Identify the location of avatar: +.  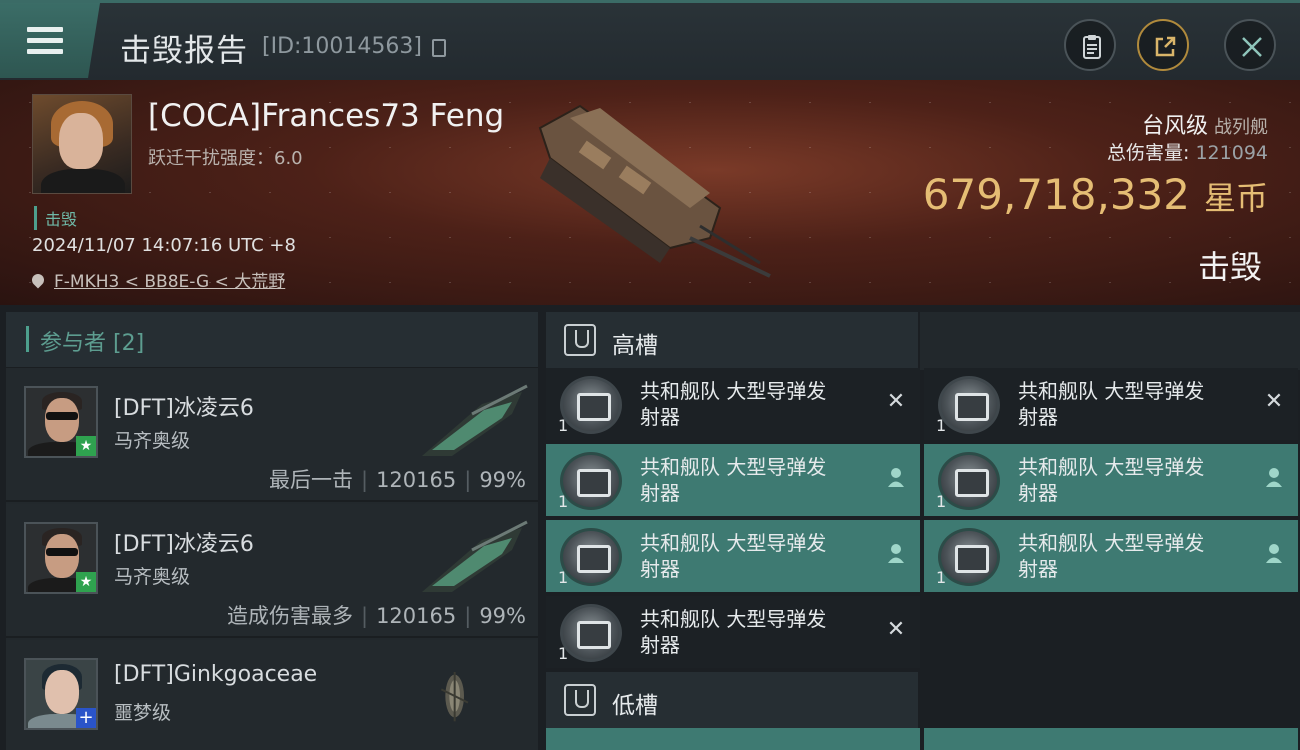
(61, 694).